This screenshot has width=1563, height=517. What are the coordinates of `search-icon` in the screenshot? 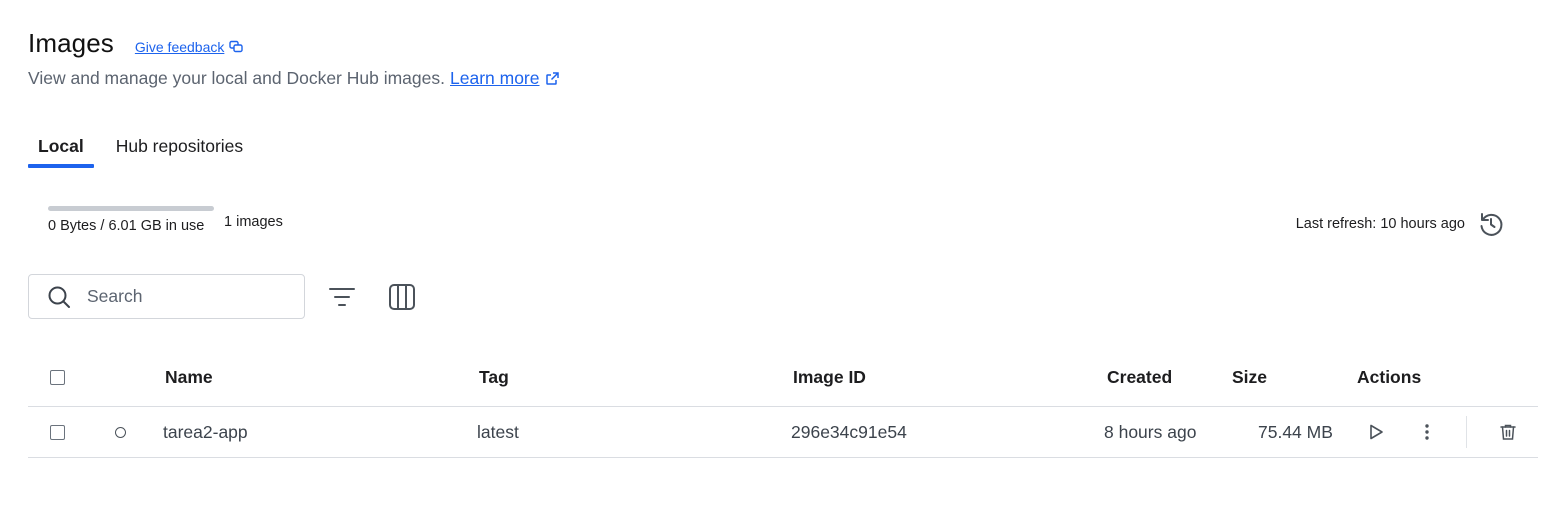 It's located at (59, 297).